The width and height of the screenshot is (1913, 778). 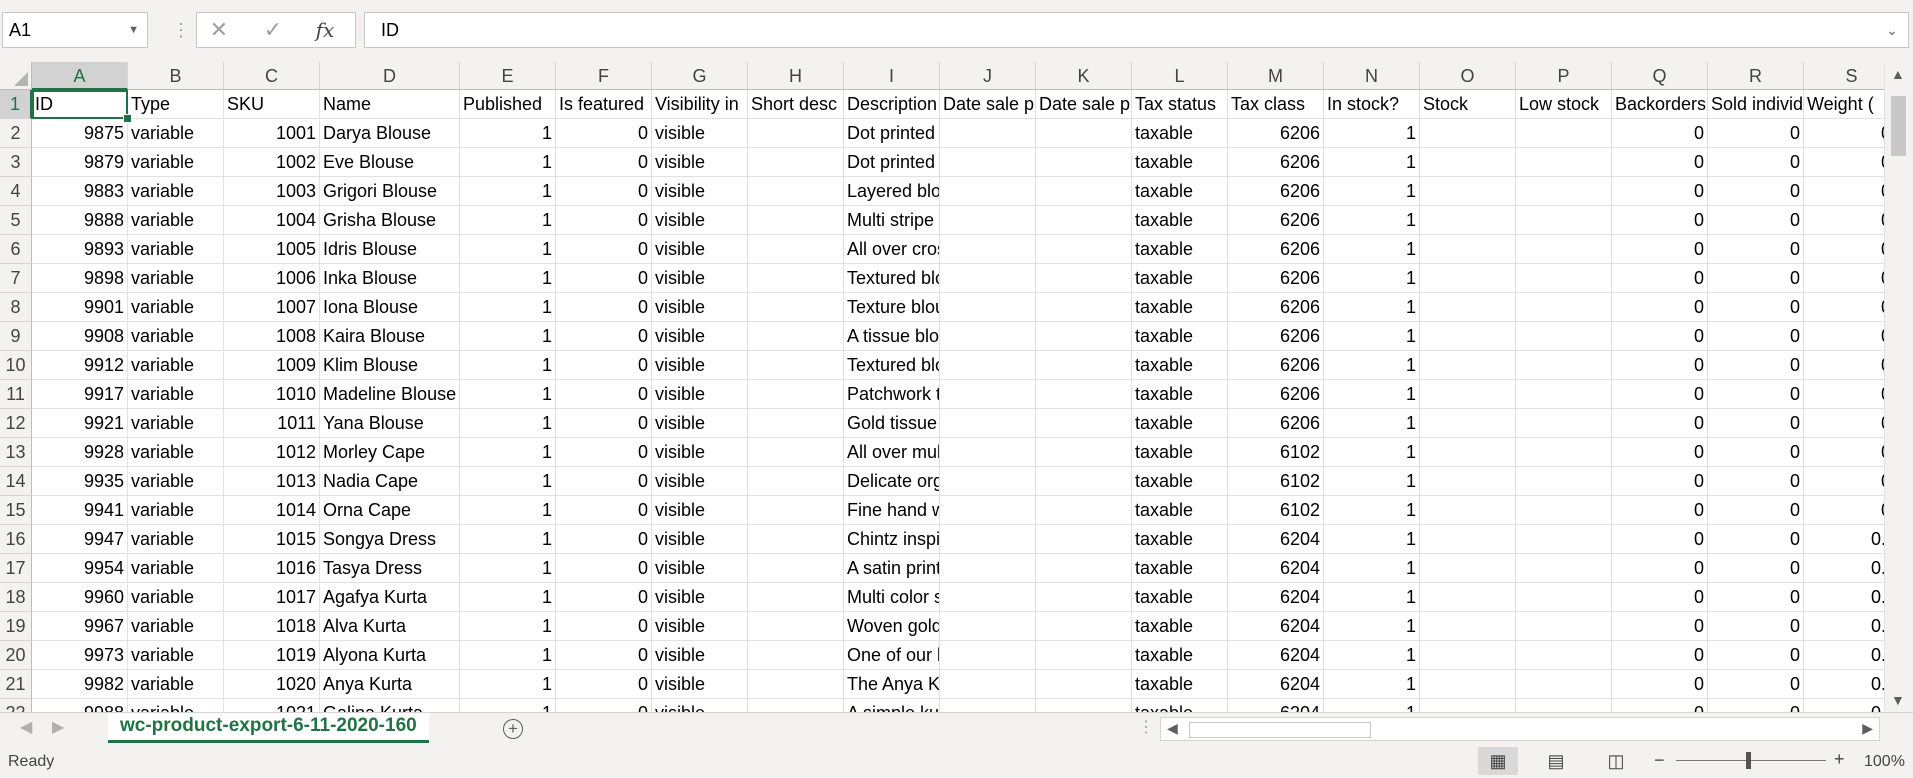 What do you see at coordinates (16, 133) in the screenshot?
I see `row-header: 2` at bounding box center [16, 133].